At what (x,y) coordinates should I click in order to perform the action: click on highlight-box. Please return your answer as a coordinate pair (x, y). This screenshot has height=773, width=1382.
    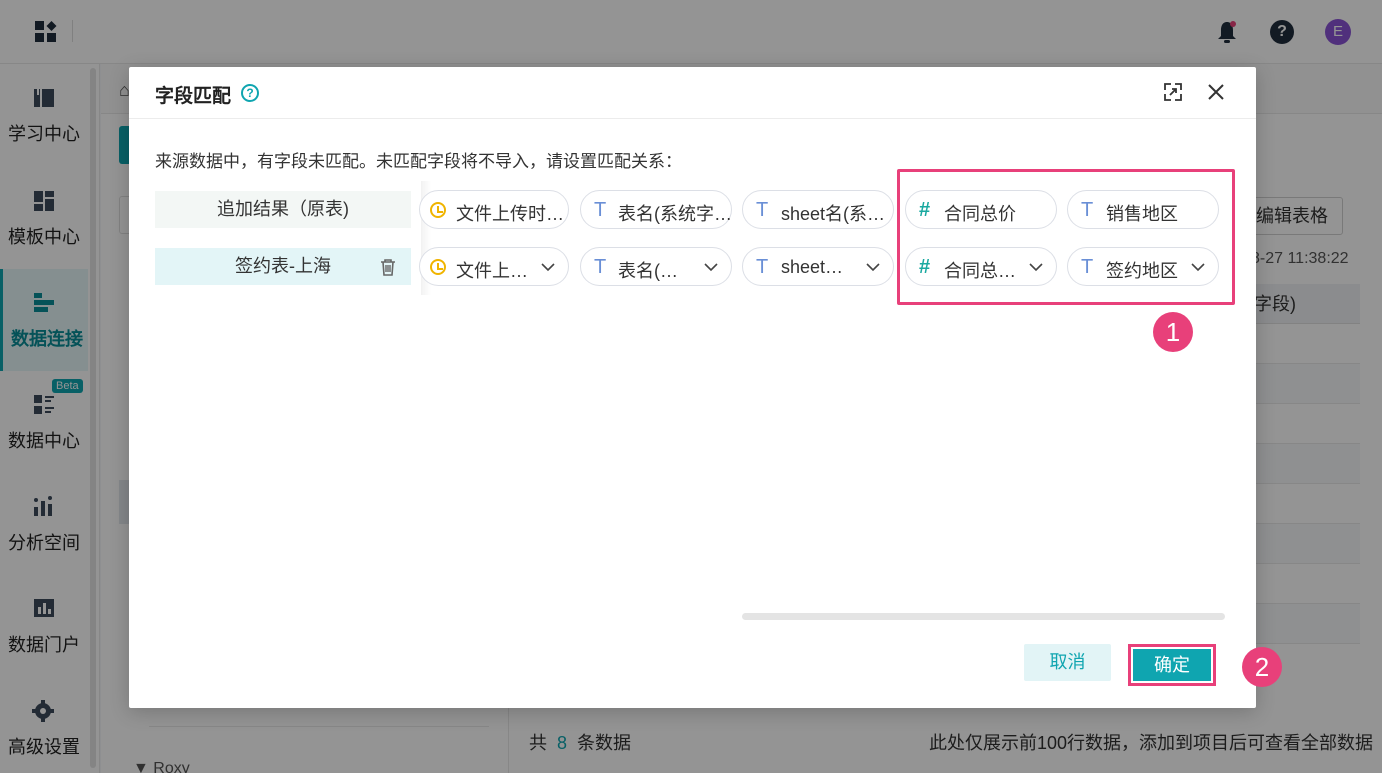
    Looking at the image, I should click on (1066, 237).